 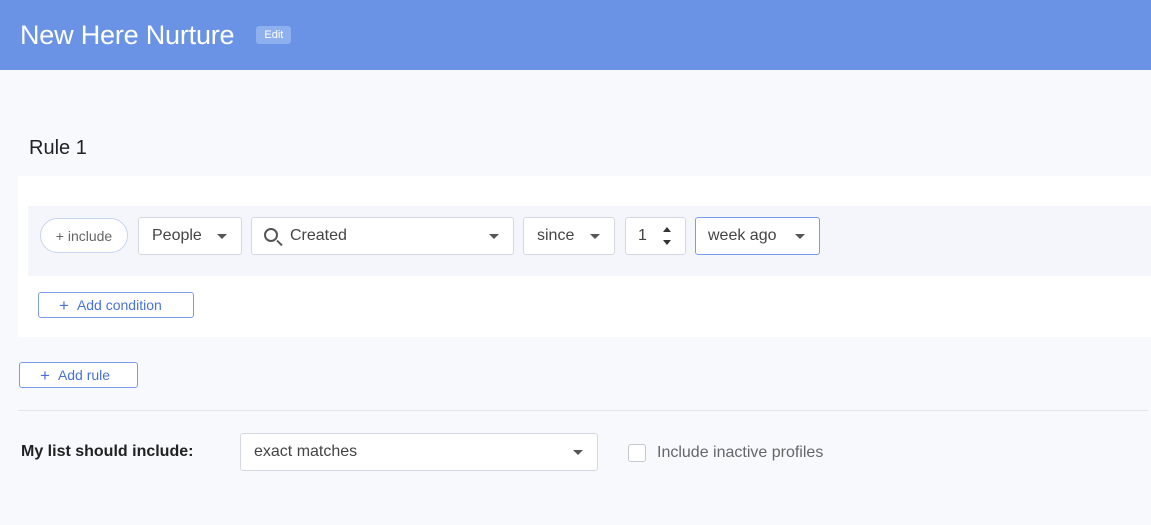 What do you see at coordinates (107, 451) in the screenshot?
I see `list-include-label: My list should include:` at bounding box center [107, 451].